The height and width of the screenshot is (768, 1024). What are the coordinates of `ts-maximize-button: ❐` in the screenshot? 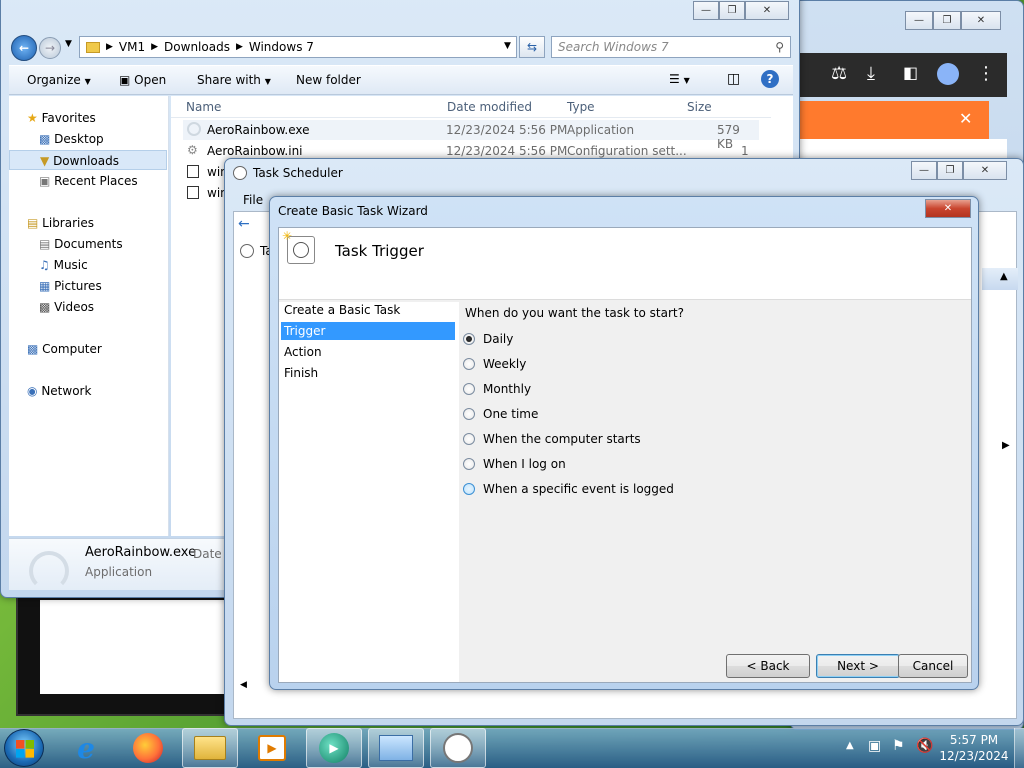 It's located at (950, 170).